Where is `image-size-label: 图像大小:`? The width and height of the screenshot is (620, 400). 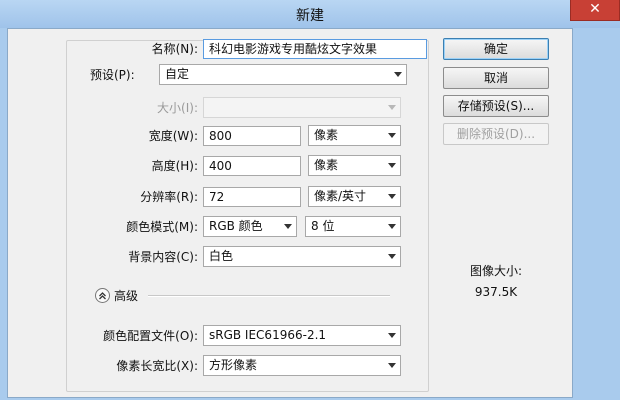
image-size-label: 图像大小: is located at coordinates (496, 271).